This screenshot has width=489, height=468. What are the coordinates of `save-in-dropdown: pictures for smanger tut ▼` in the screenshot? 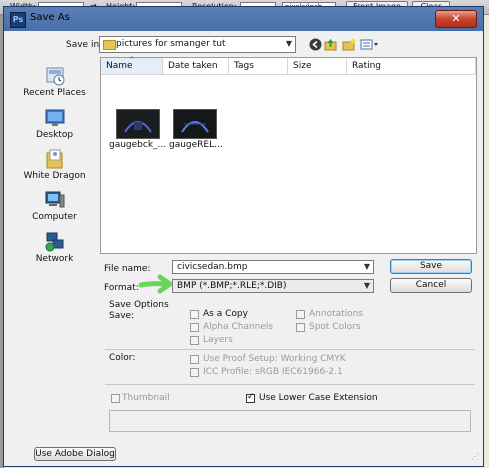 It's located at (197, 44).